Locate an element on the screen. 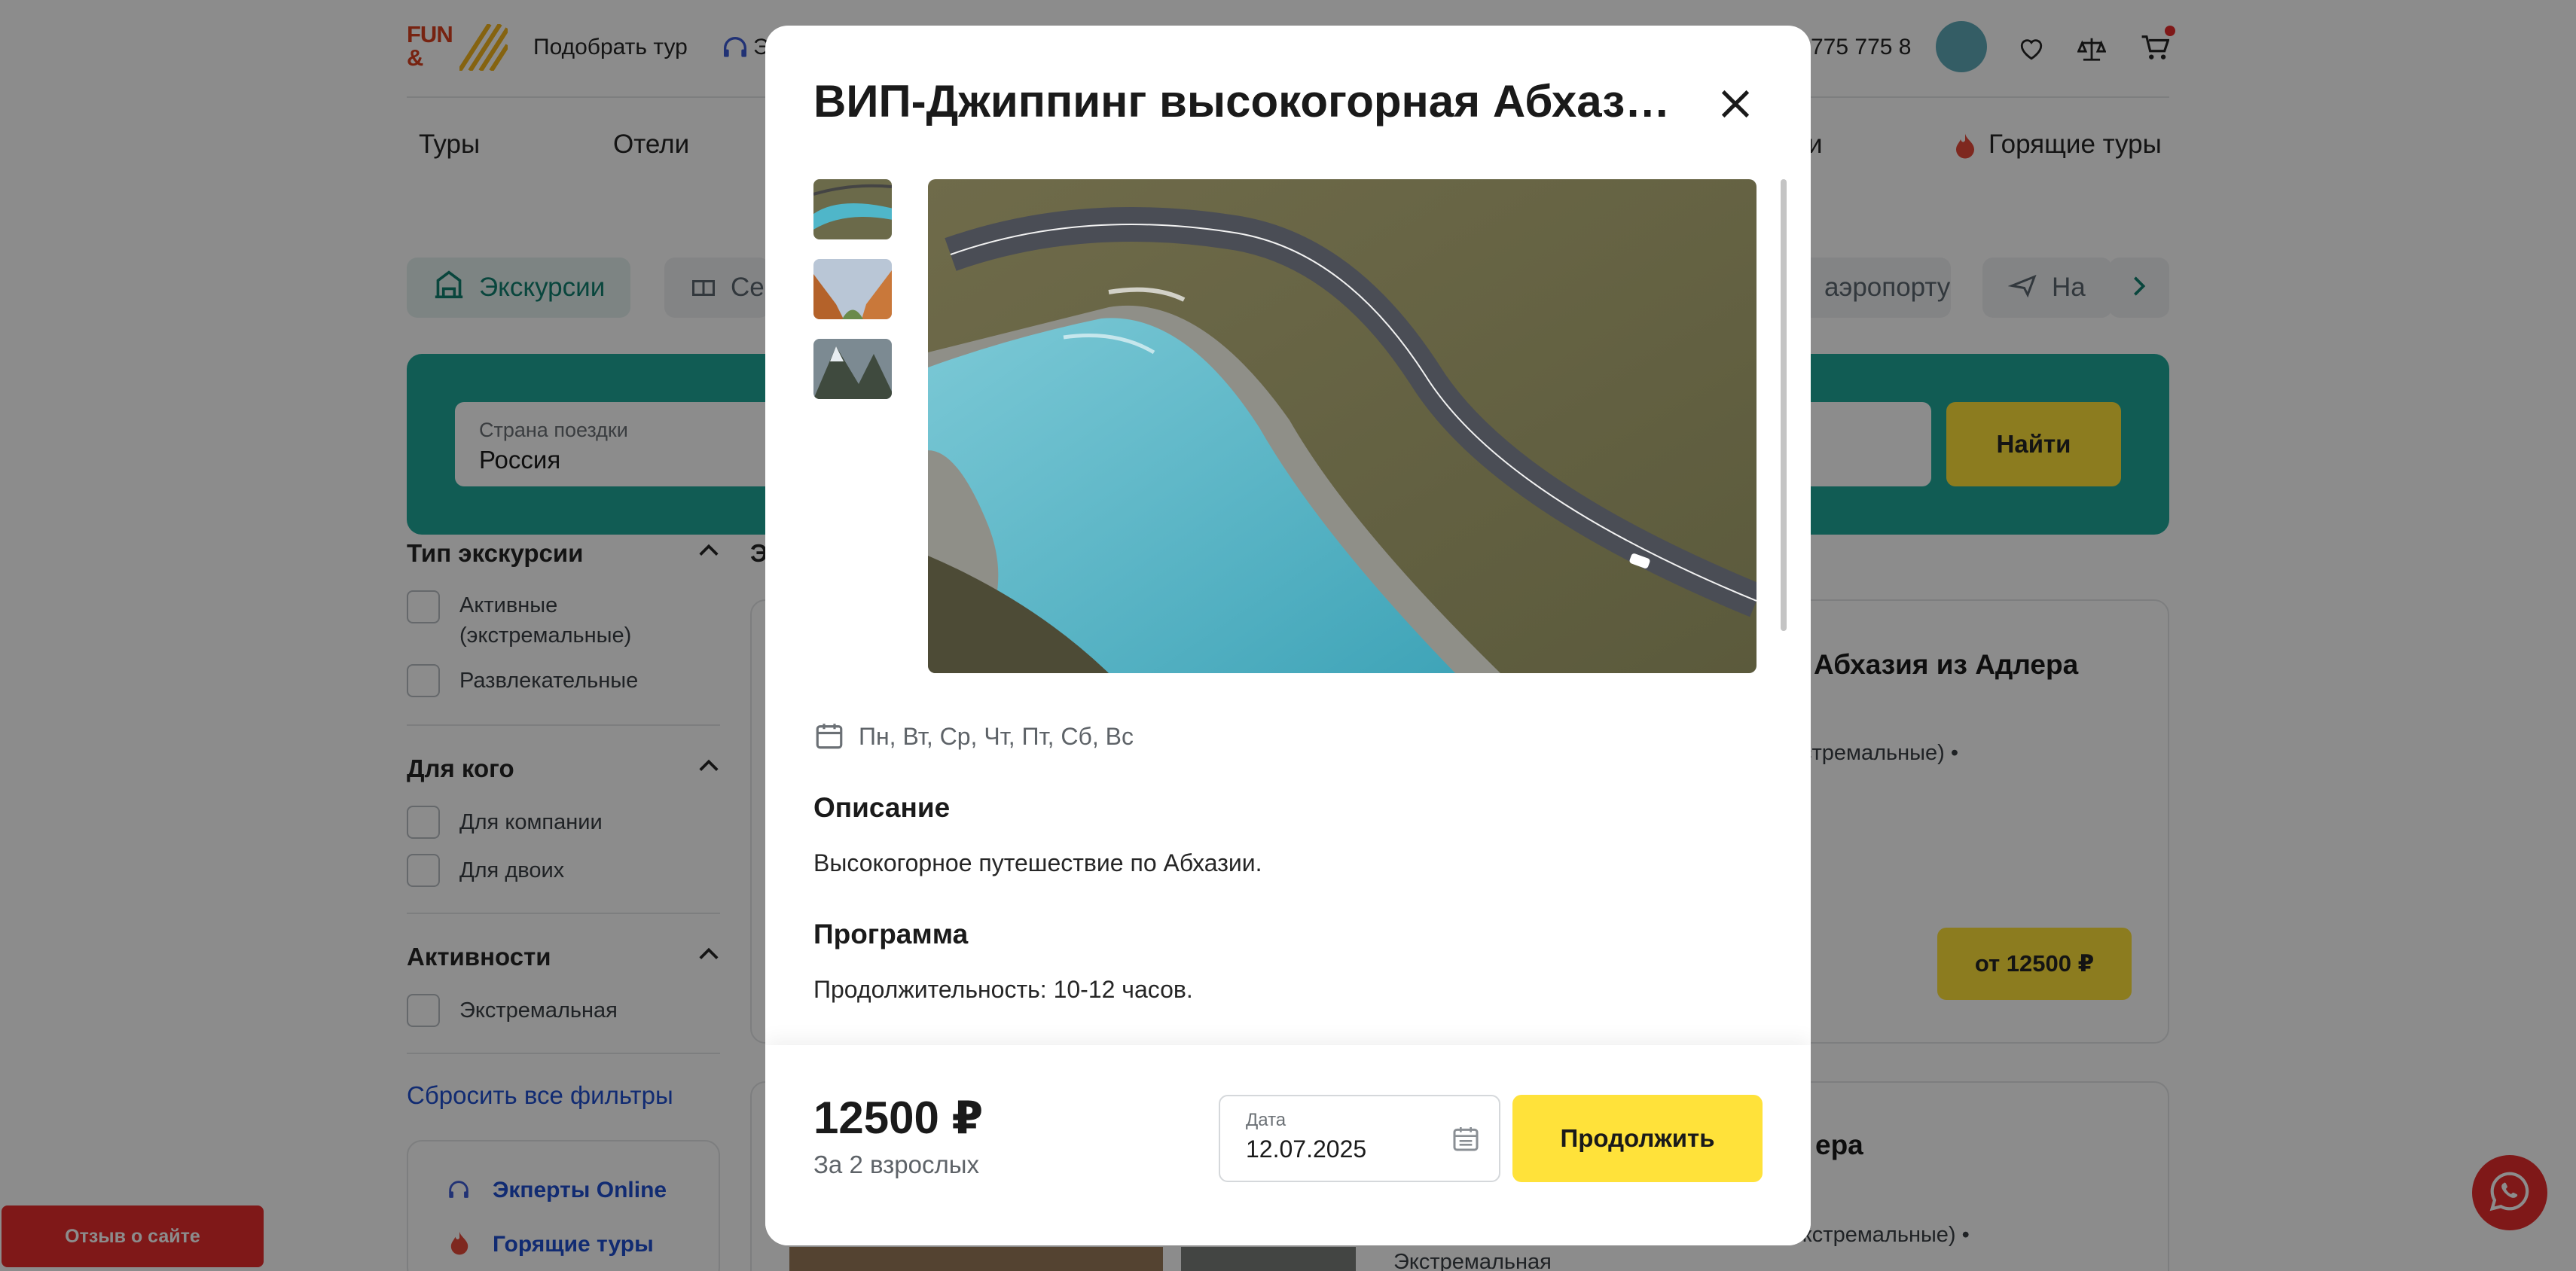  scrollbar is located at coordinates (1784, 405).